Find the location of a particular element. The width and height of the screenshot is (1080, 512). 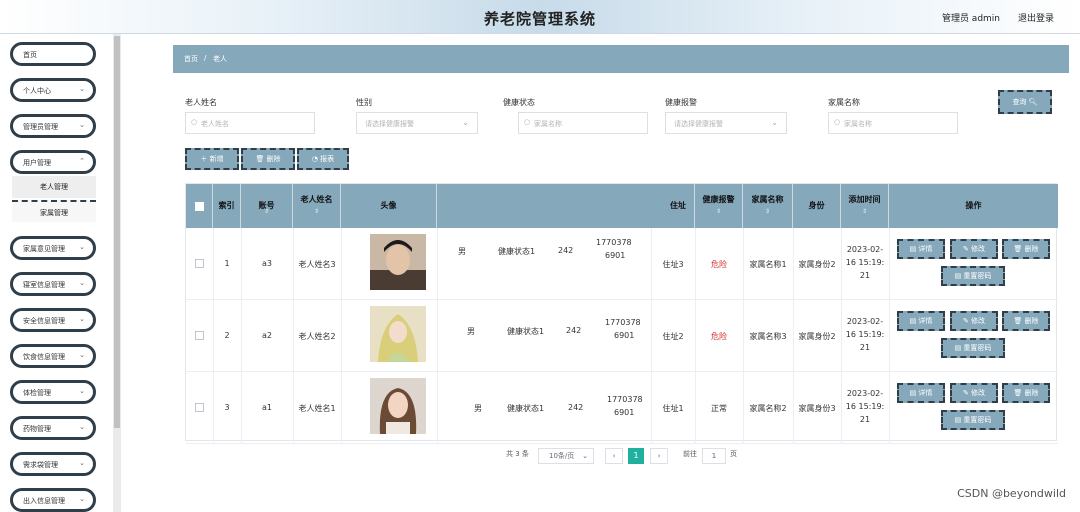

goto-label: 前往 is located at coordinates (690, 454).